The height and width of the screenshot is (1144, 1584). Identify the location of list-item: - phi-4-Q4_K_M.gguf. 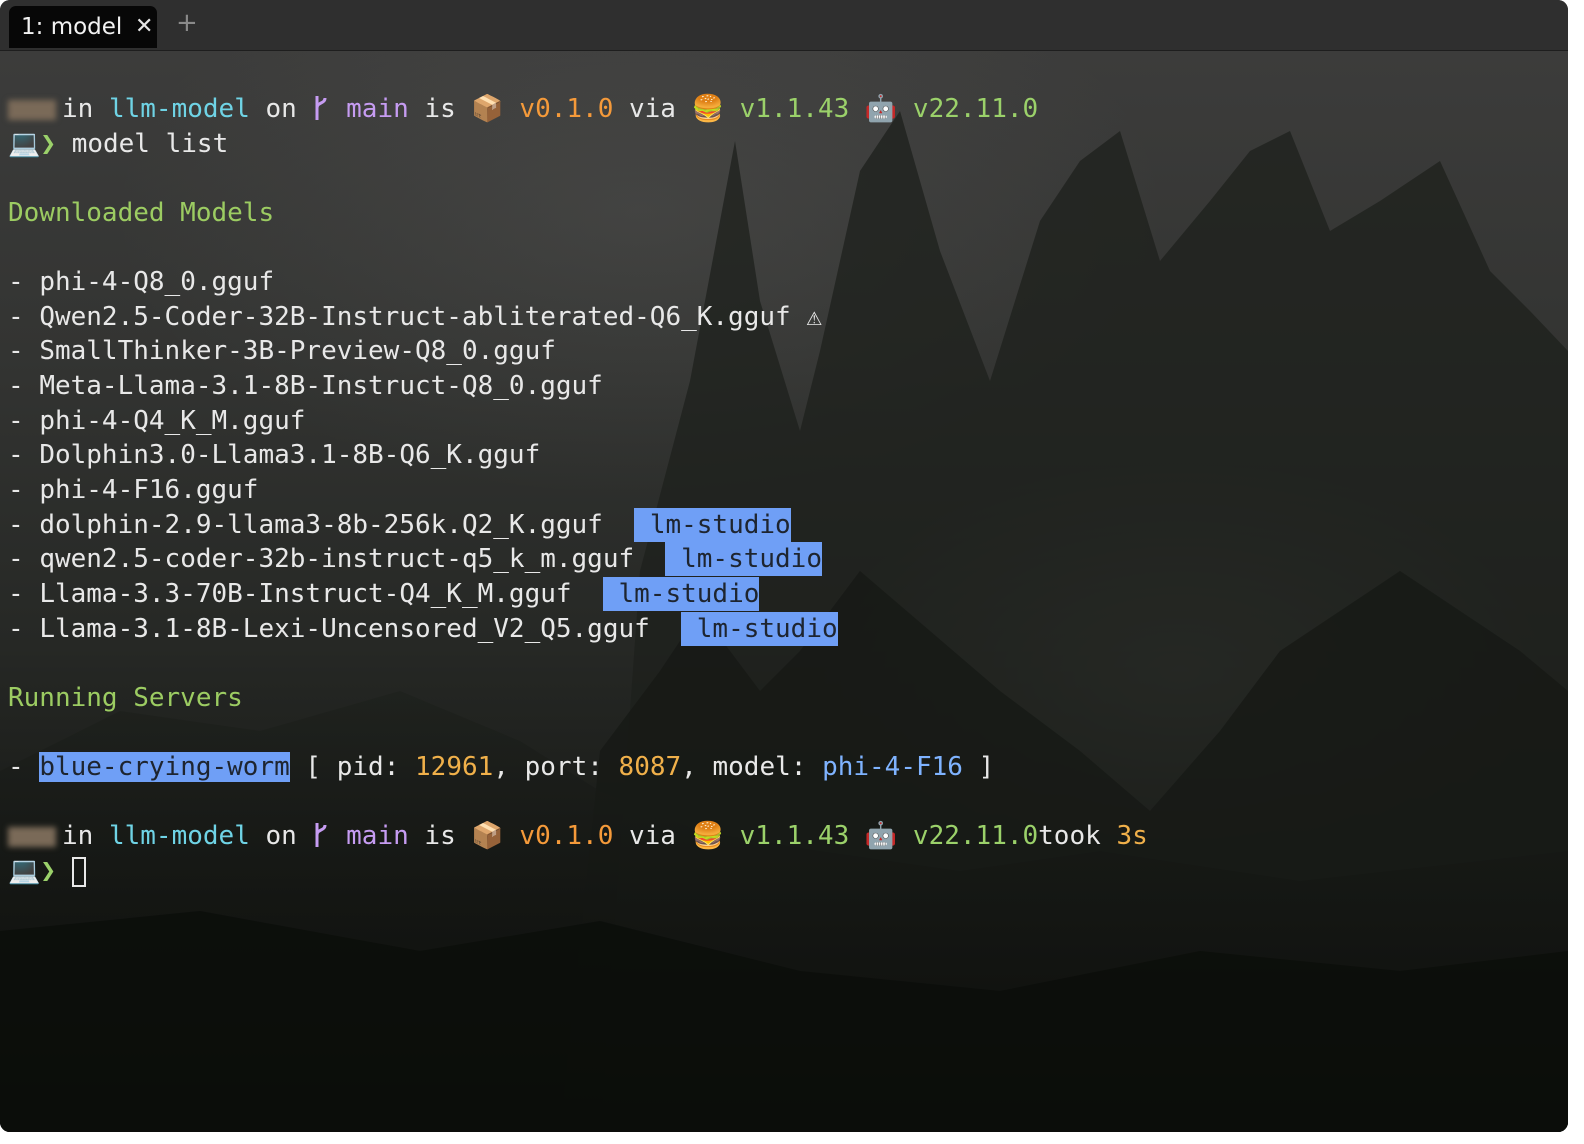
(156, 421).